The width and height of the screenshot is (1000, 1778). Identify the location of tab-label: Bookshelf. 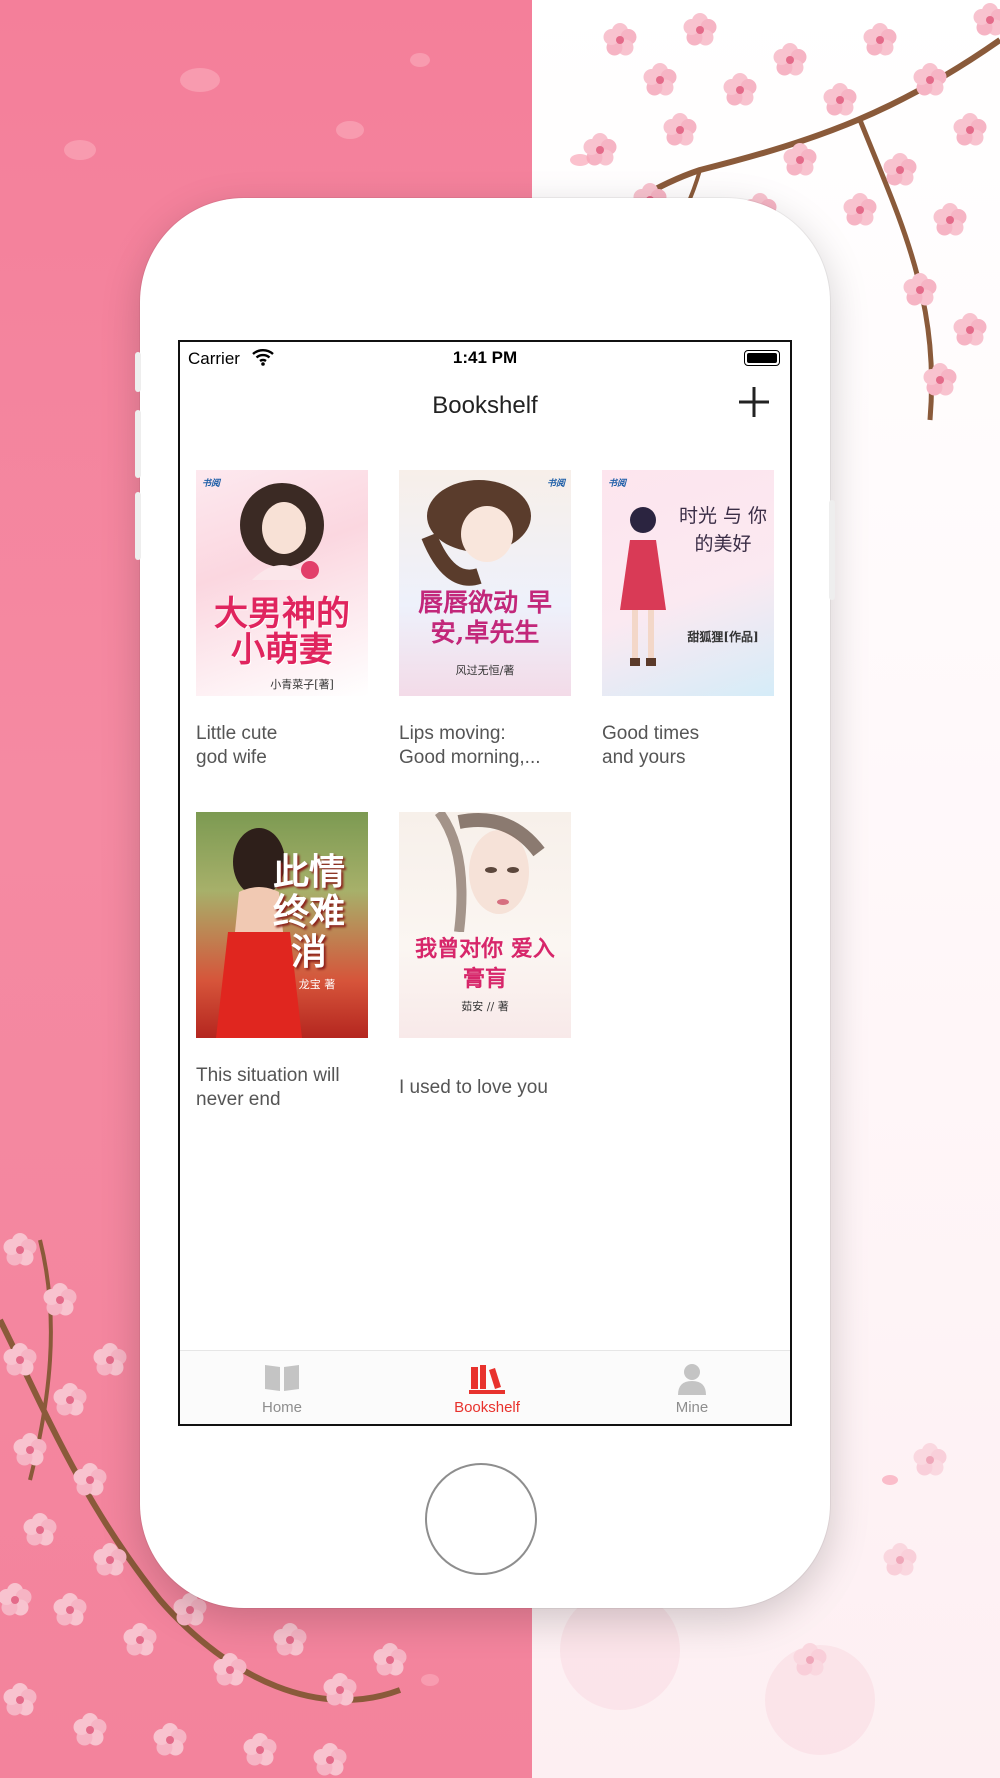
(487, 1407).